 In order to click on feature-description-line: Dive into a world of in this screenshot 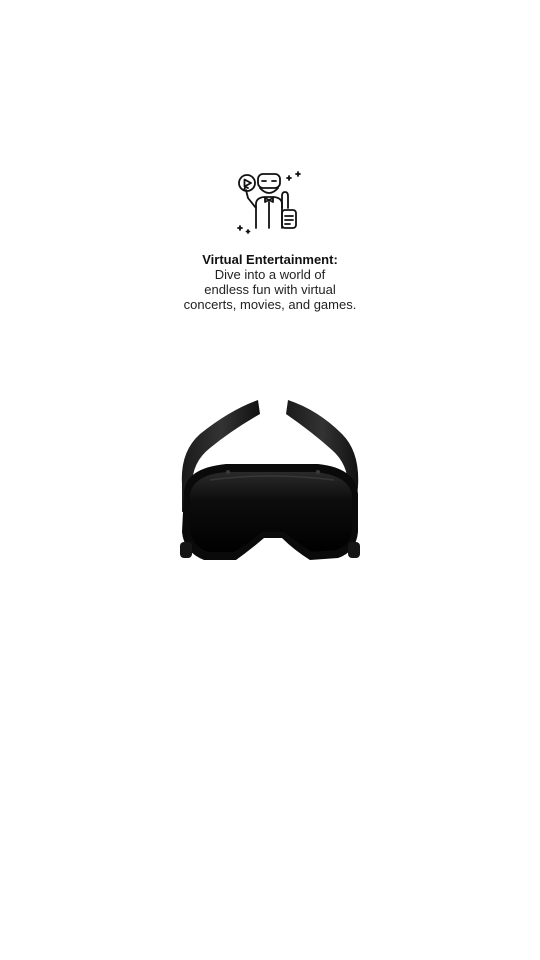, I will do `click(270, 274)`.